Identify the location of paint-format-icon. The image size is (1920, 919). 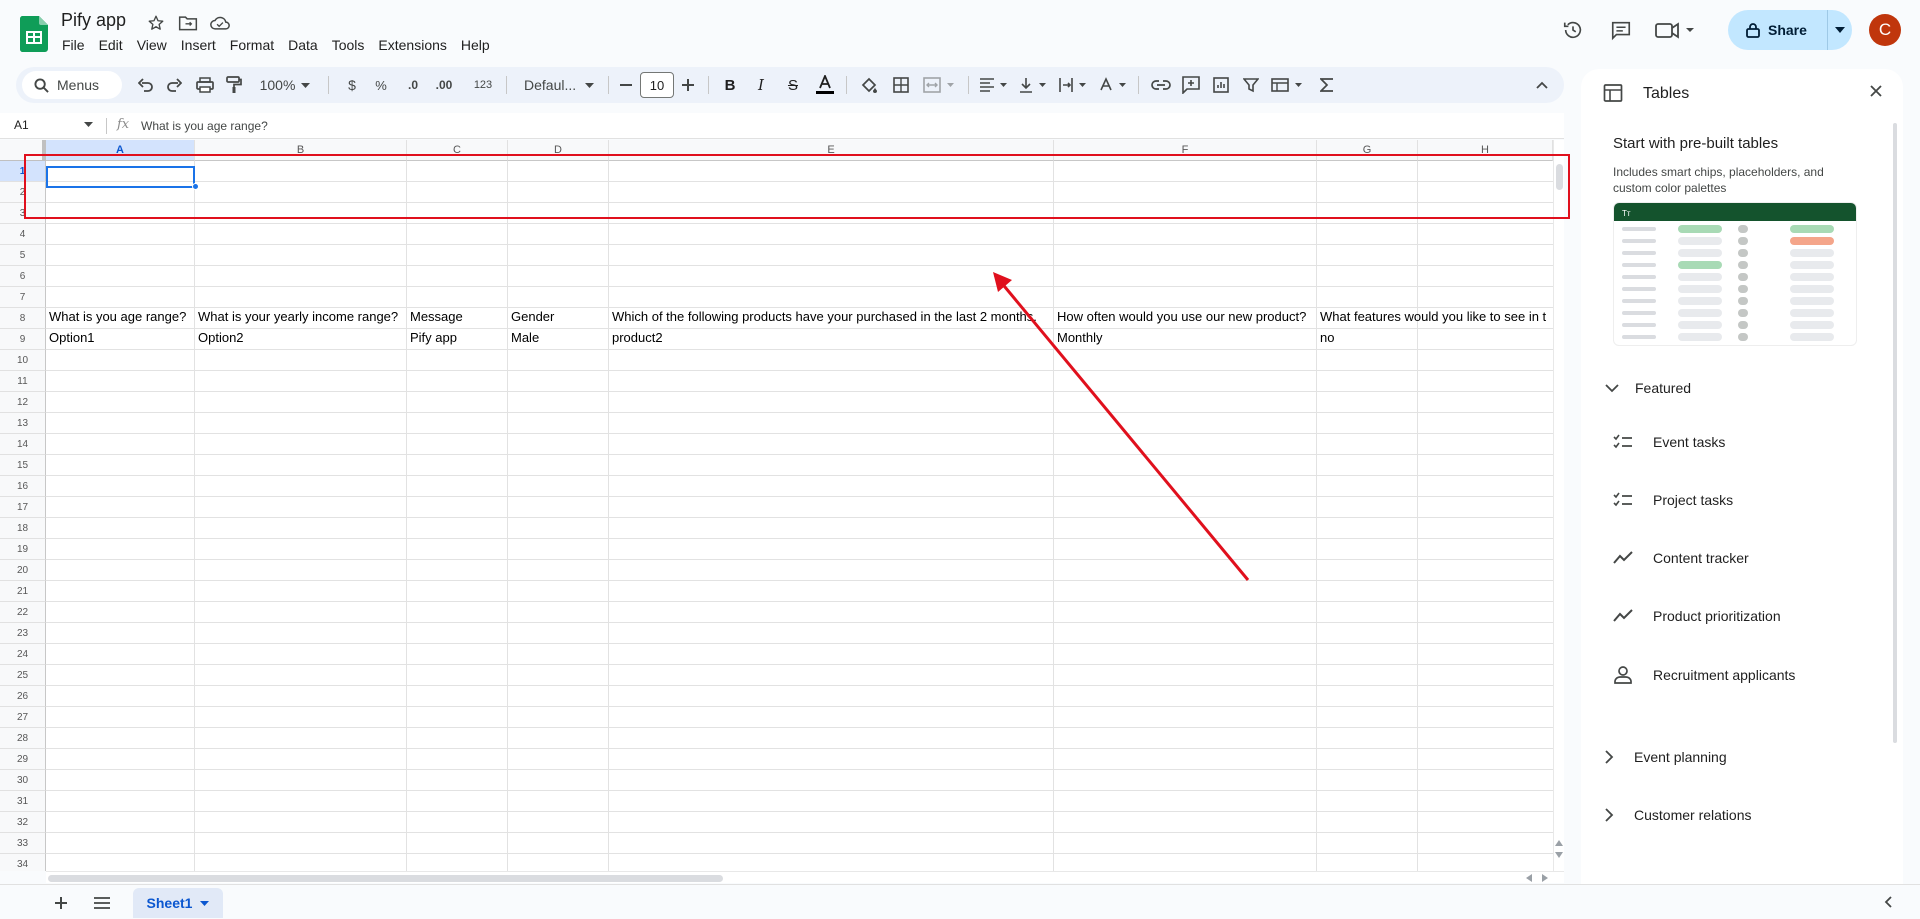
(234, 85).